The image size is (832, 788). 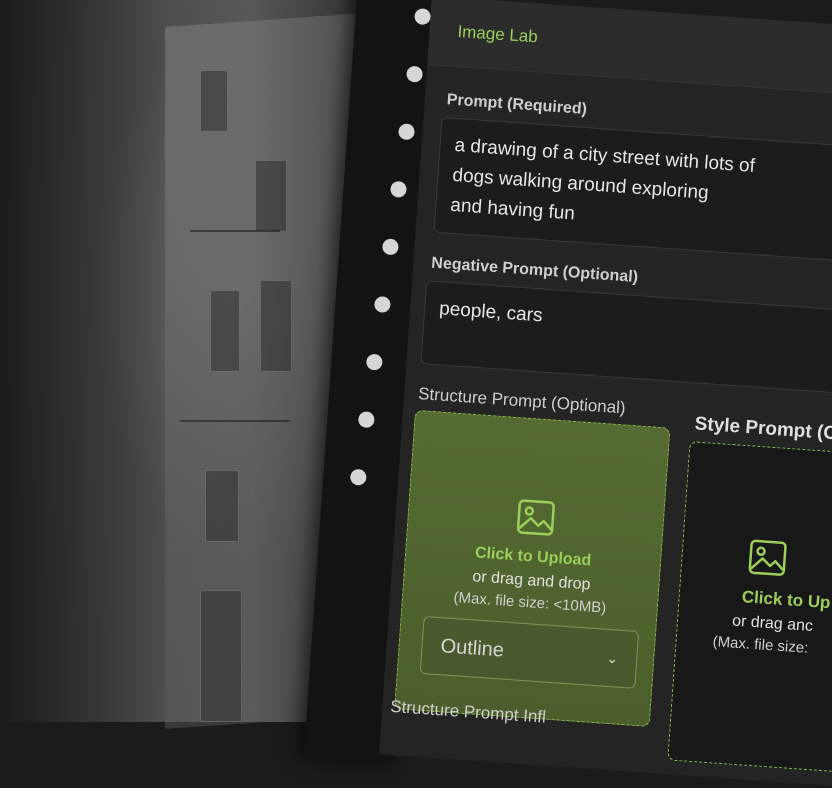 I want to click on max-size-hint: (Max. file size:, so click(x=760, y=645).